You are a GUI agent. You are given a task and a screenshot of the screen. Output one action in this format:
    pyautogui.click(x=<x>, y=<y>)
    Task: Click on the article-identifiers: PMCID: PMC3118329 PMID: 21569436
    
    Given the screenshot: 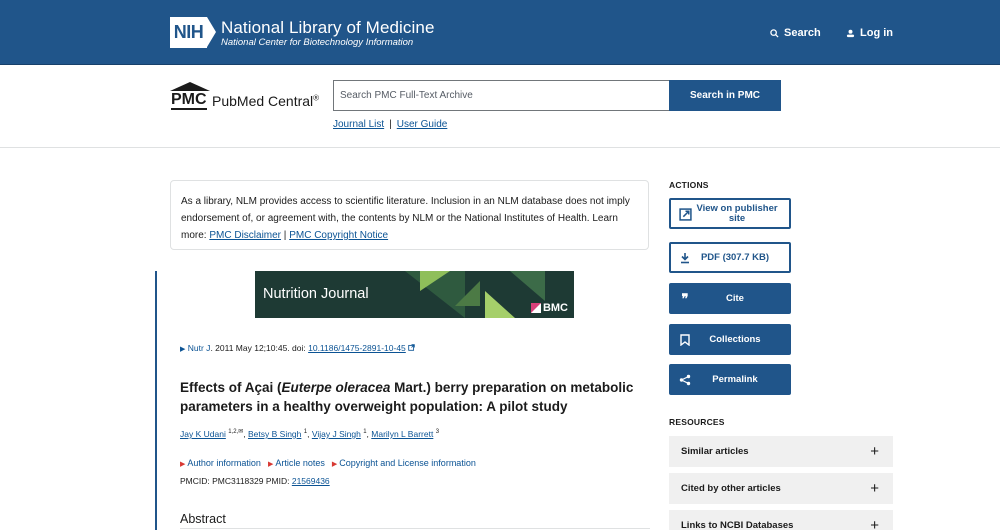 What is the action you would take?
    pyautogui.click(x=255, y=481)
    